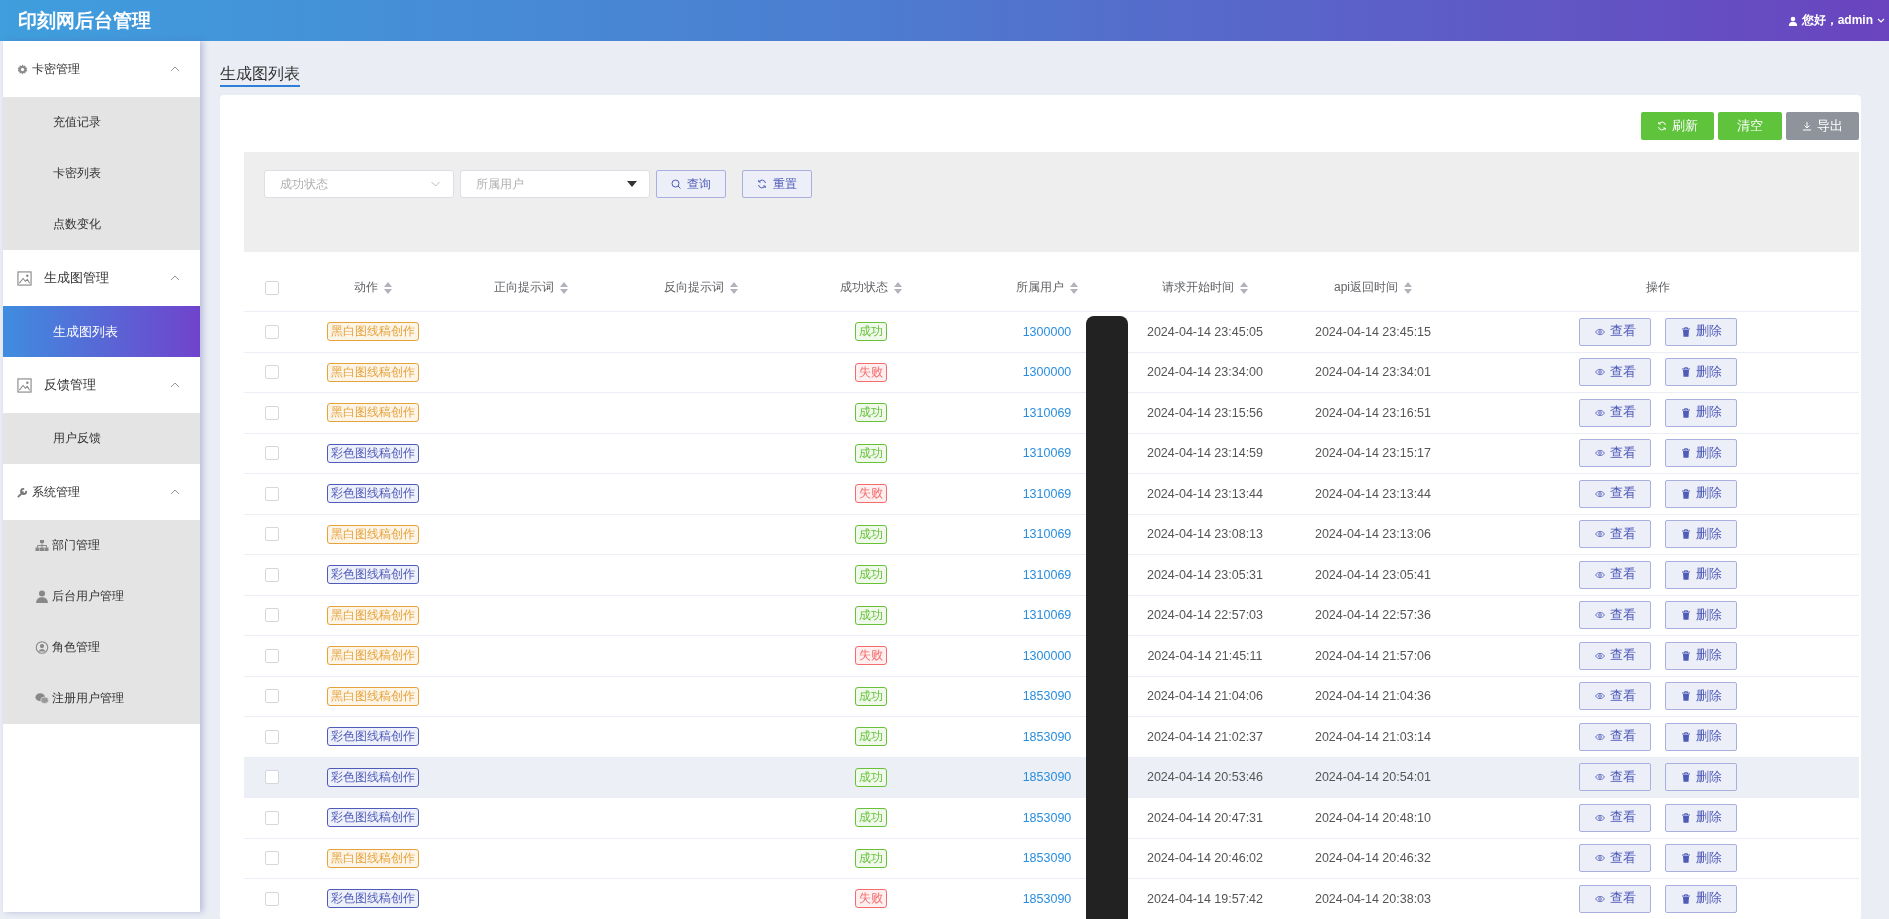  Describe the element at coordinates (260, 76) in the screenshot. I see `page-tab: 生成图列表` at that location.